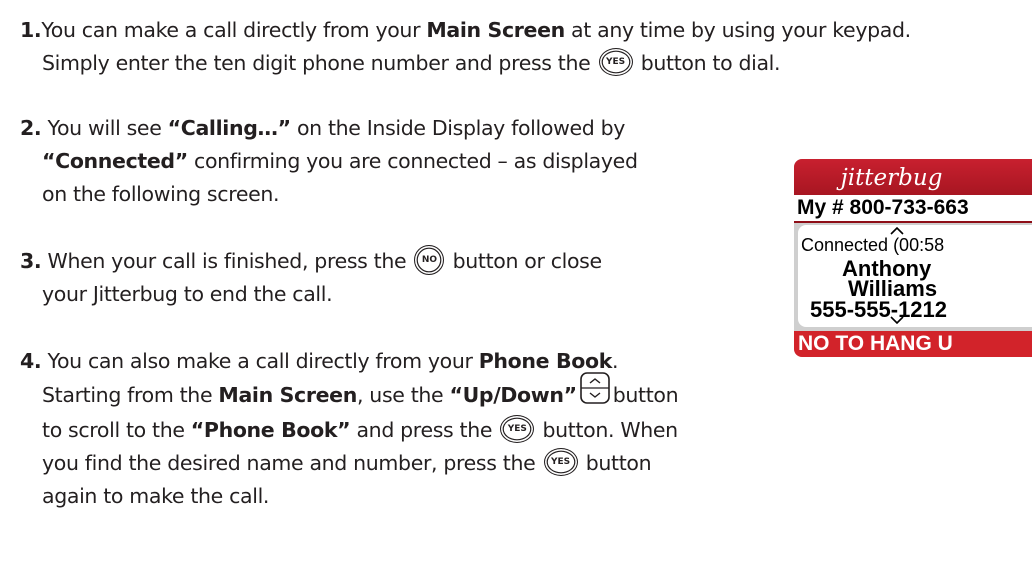 This screenshot has width=1032, height=570. I want to click on step-number: 1., so click(31, 30).